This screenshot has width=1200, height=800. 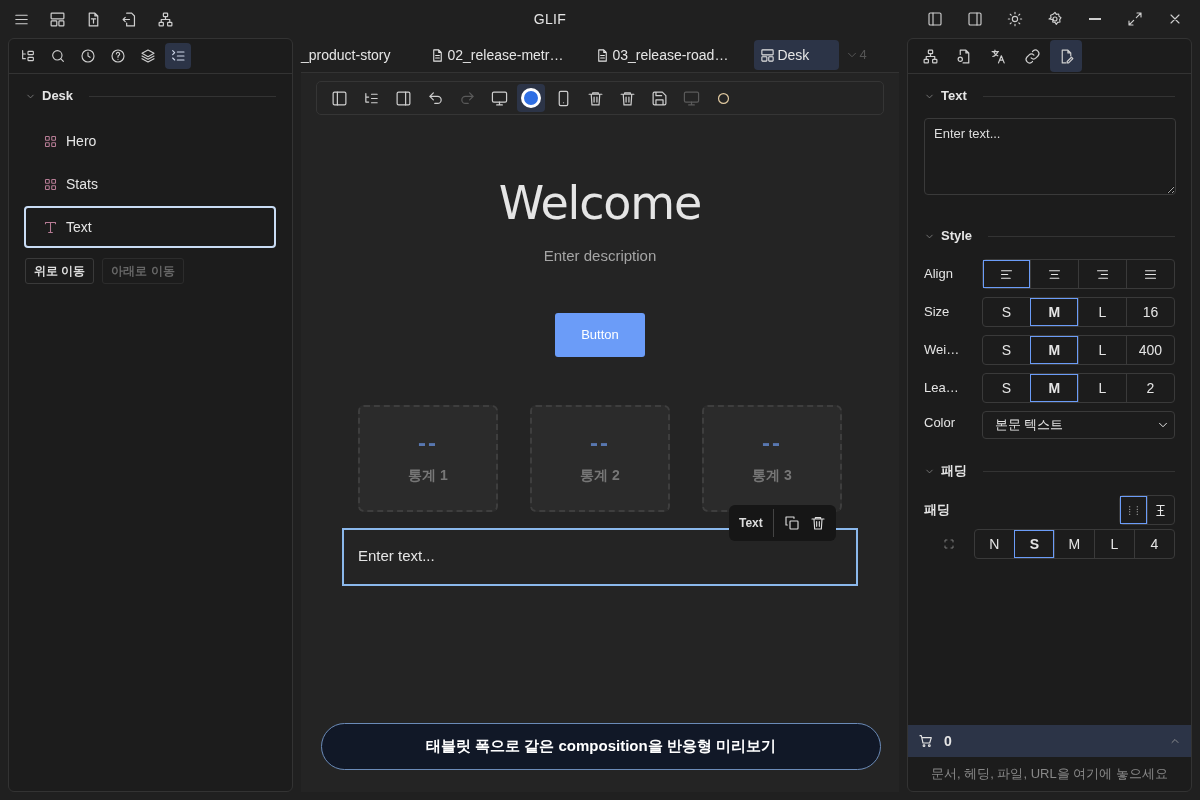 I want to click on clock-icon, so click(x=88, y=56).